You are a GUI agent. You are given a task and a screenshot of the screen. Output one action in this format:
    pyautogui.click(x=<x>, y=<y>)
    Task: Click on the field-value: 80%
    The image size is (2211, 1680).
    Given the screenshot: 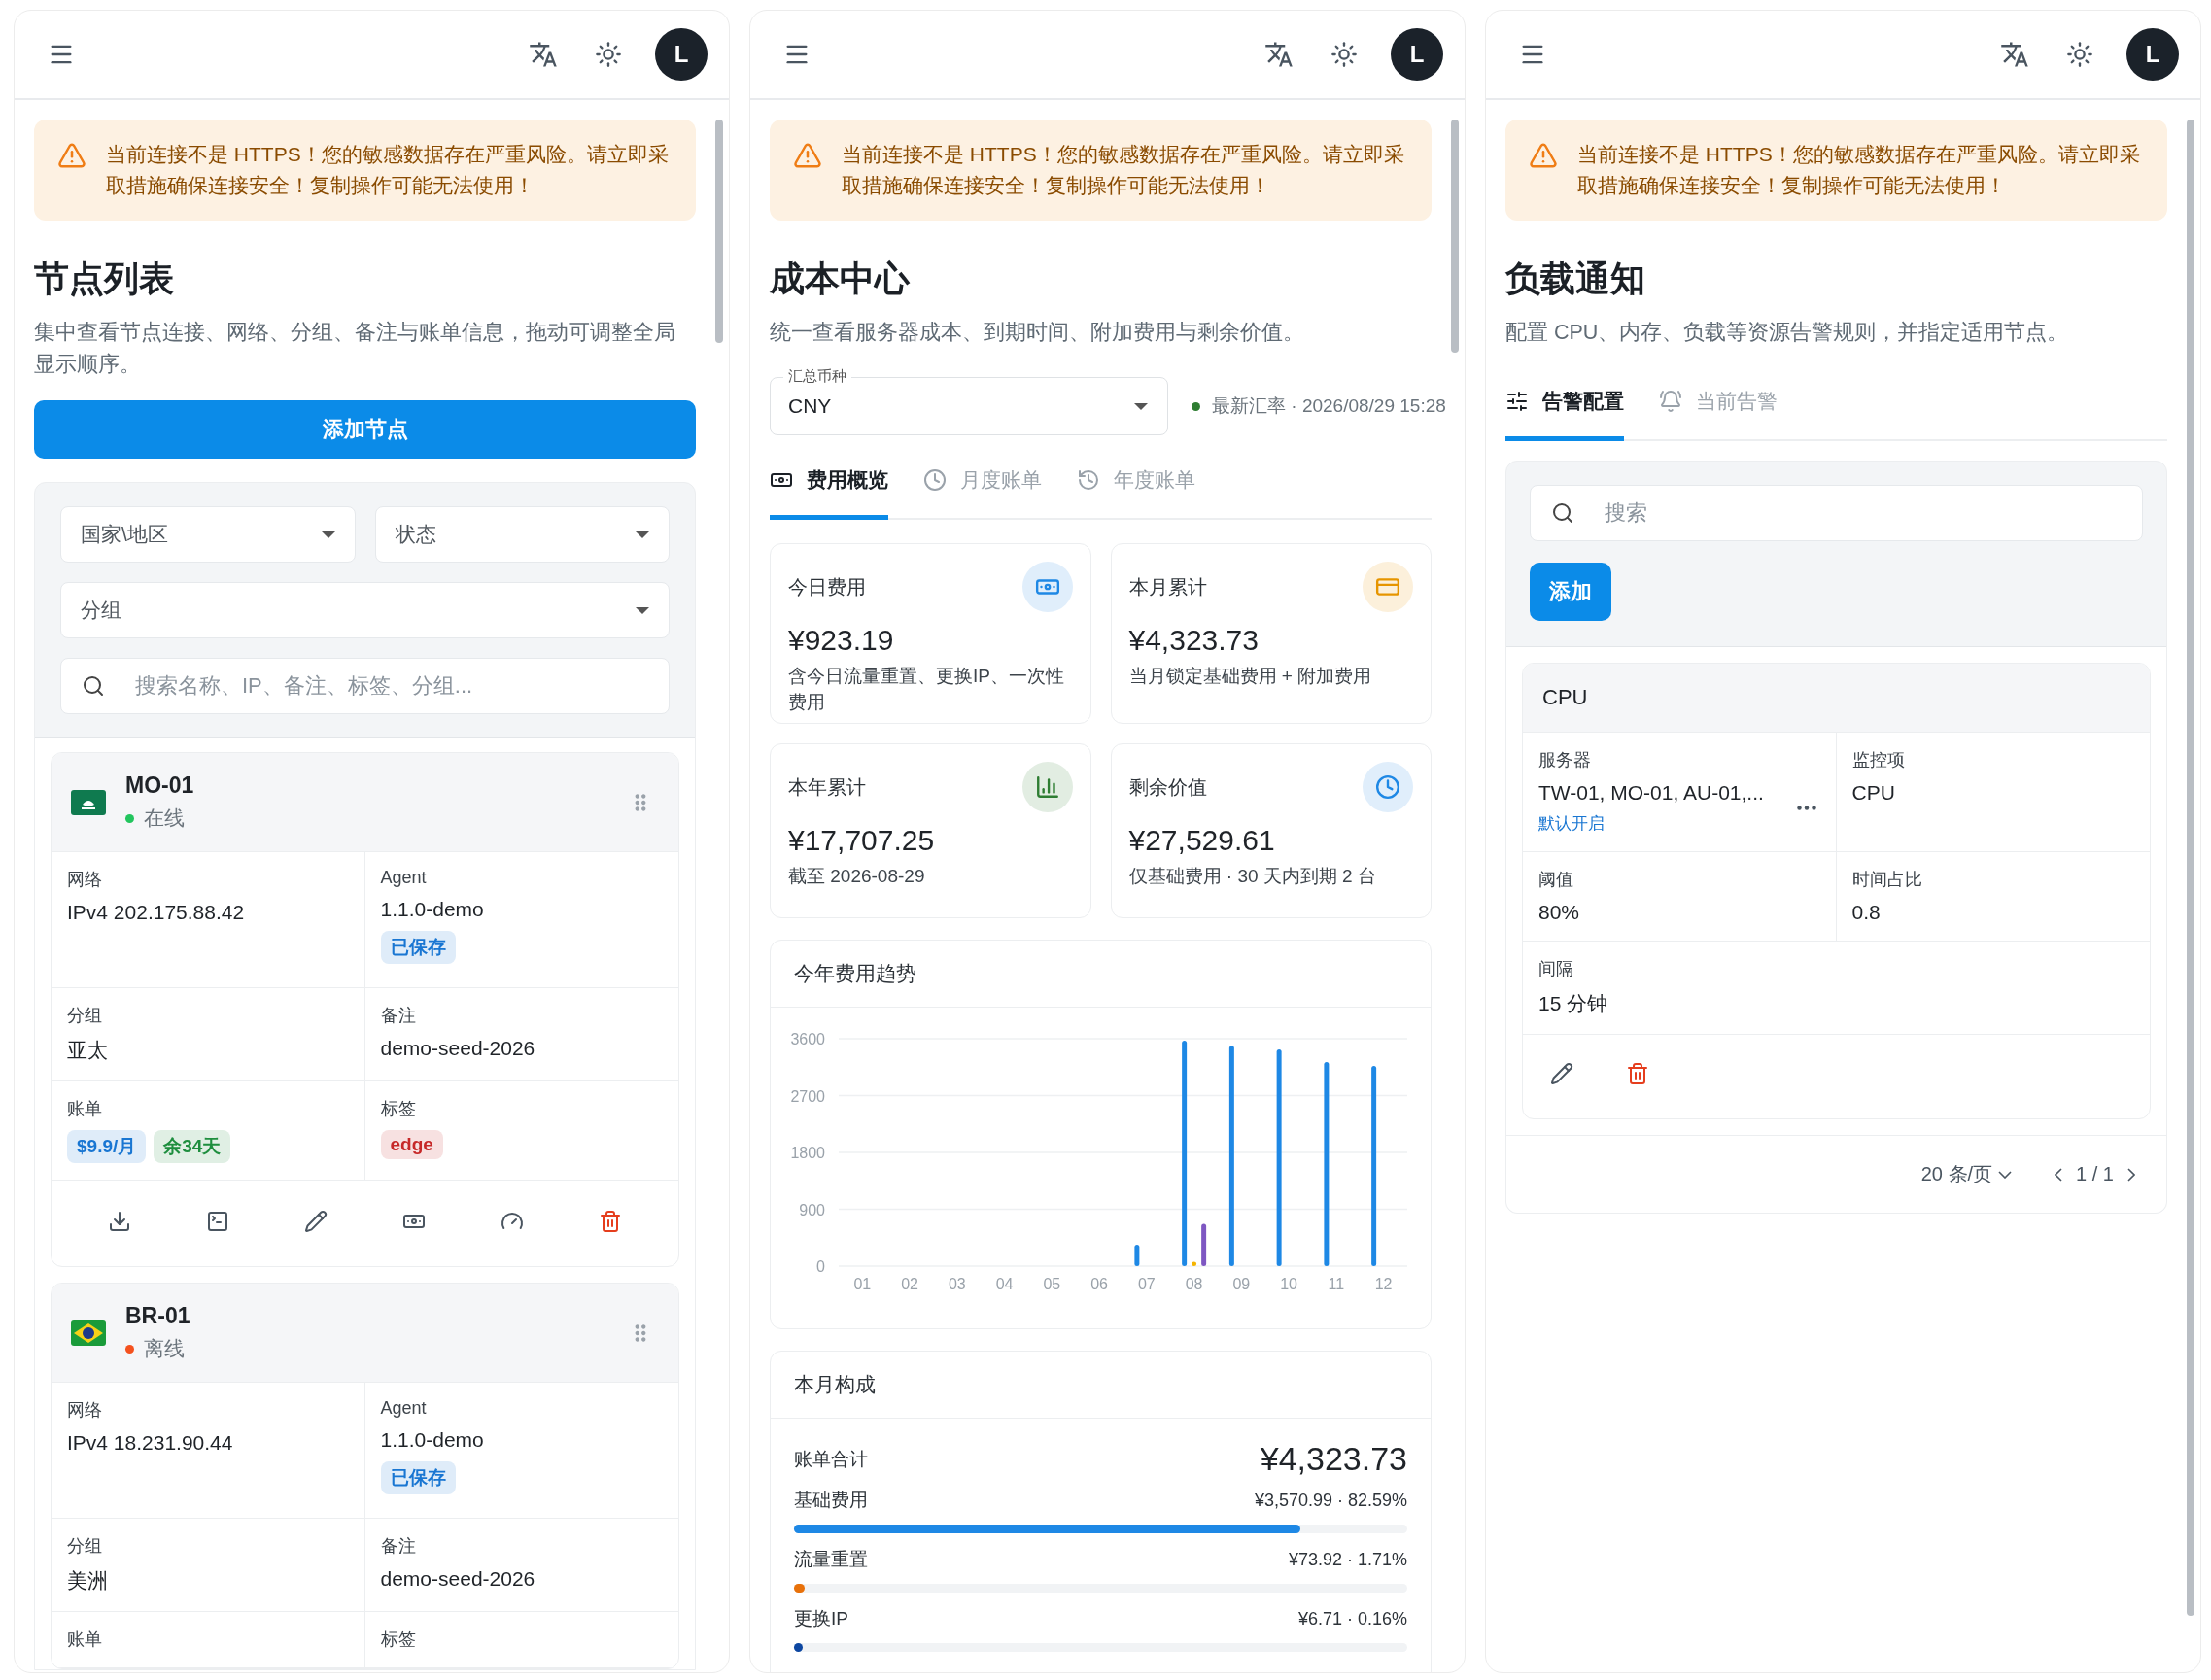 What is the action you would take?
    pyautogui.click(x=1559, y=912)
    